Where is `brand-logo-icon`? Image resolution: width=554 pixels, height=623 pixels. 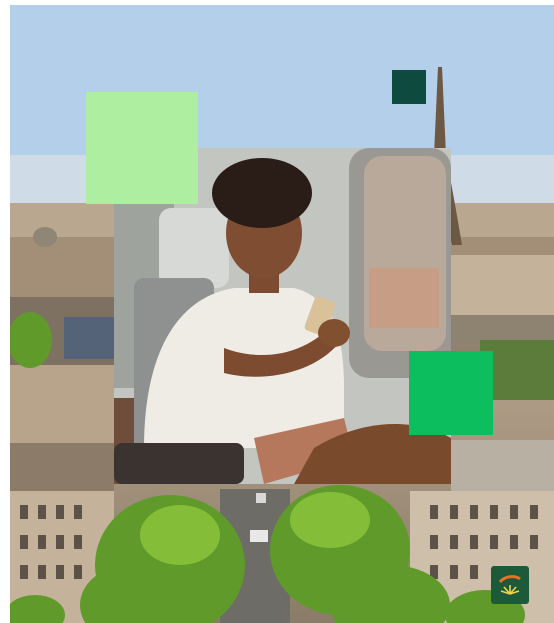 brand-logo-icon is located at coordinates (510, 585).